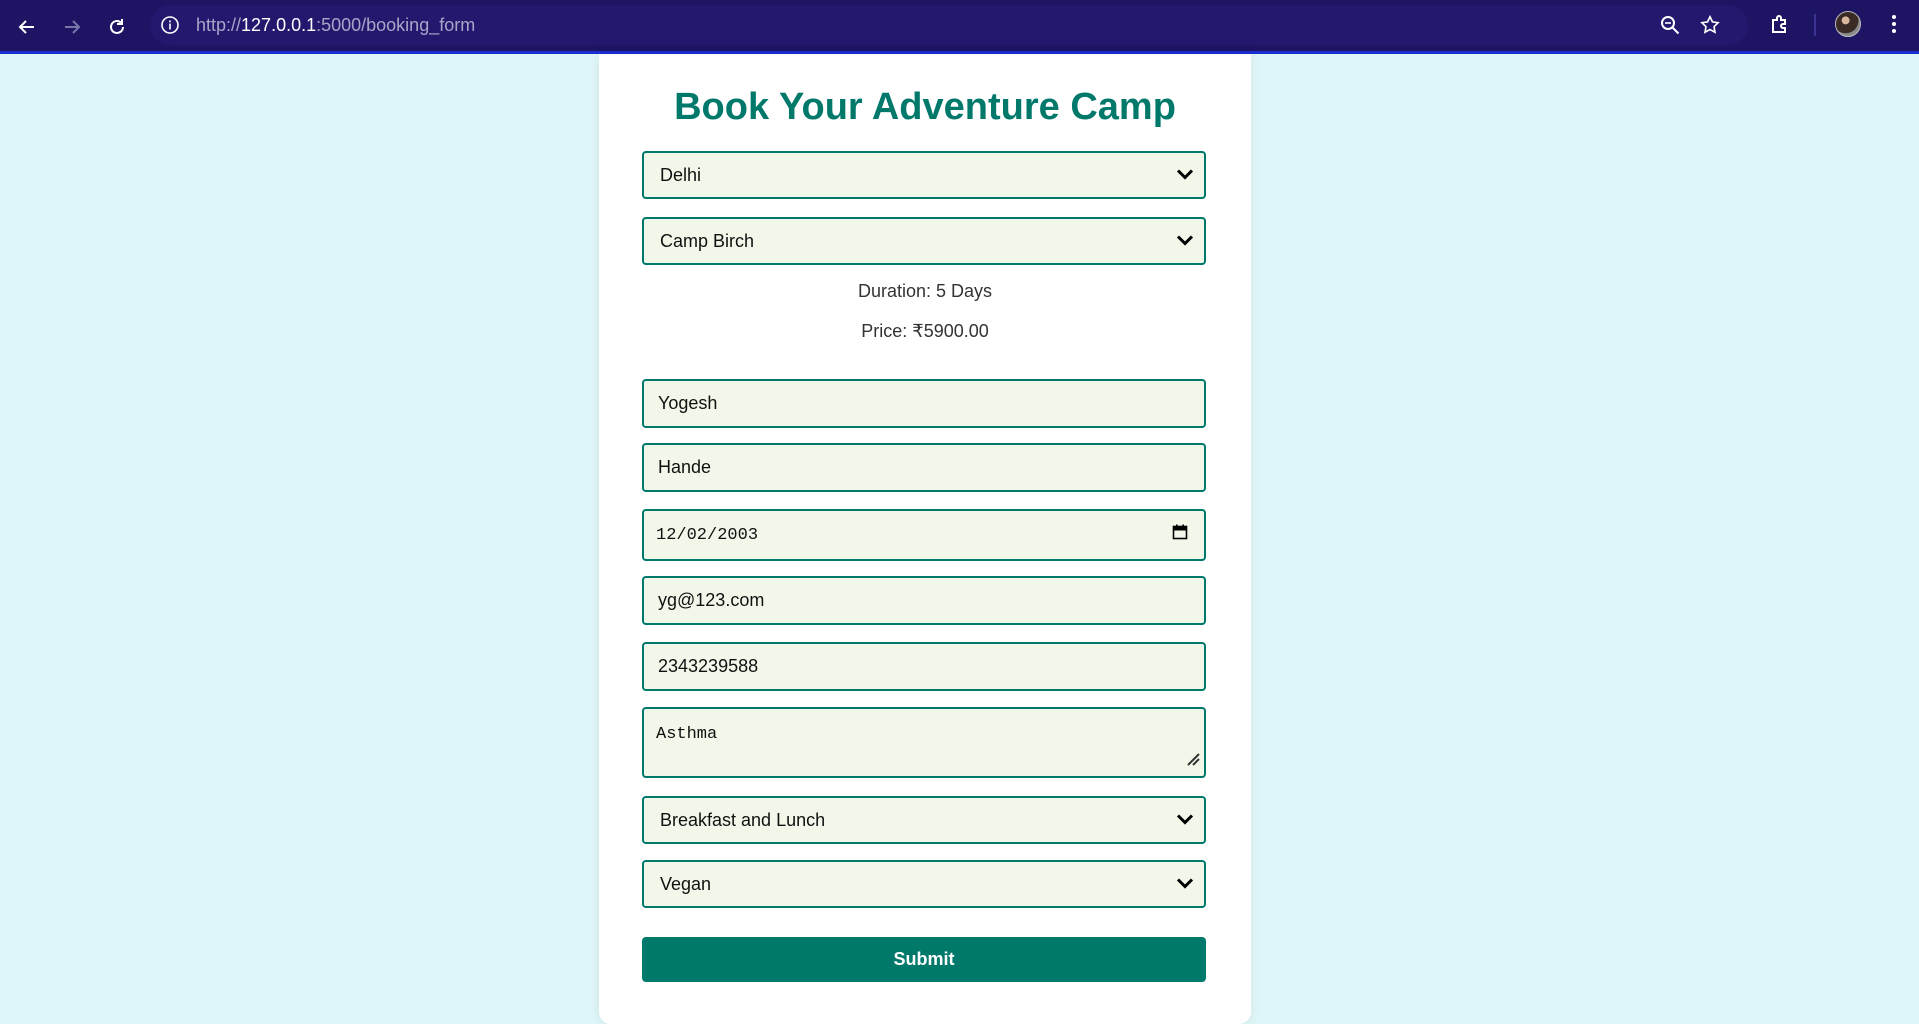 The height and width of the screenshot is (1024, 1919). Describe the element at coordinates (924, 175) in the screenshot. I see `location-select: Delhi` at that location.